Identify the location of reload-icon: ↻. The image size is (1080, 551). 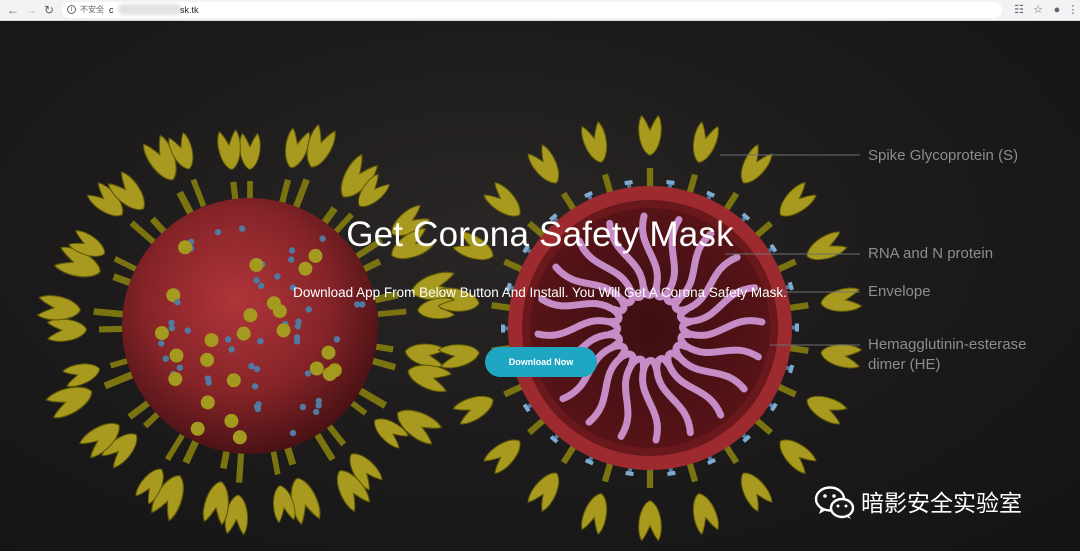
(49, 10).